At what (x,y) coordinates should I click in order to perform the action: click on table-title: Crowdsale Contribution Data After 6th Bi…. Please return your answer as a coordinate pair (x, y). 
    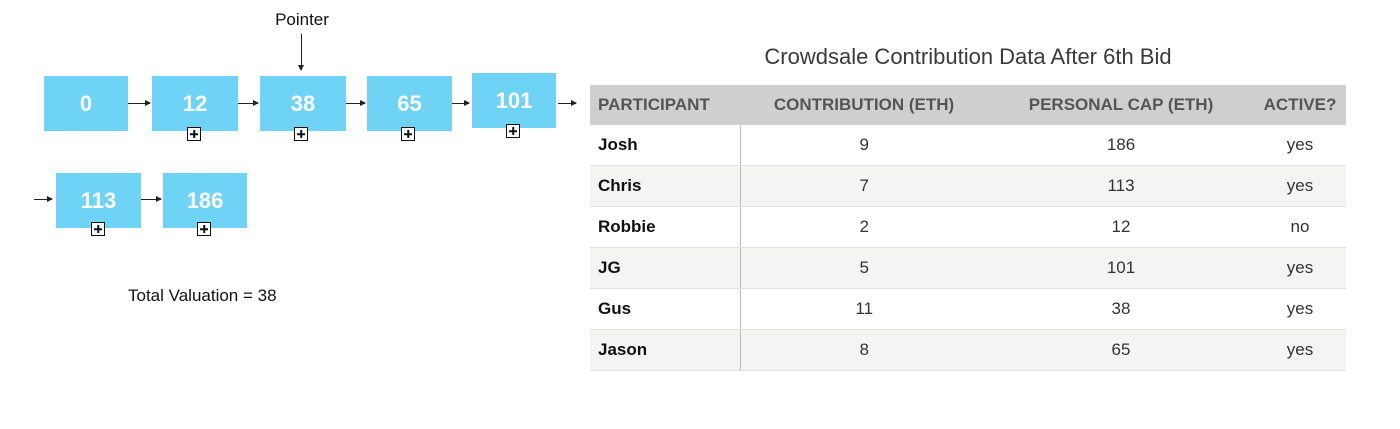
    Looking at the image, I should click on (968, 56).